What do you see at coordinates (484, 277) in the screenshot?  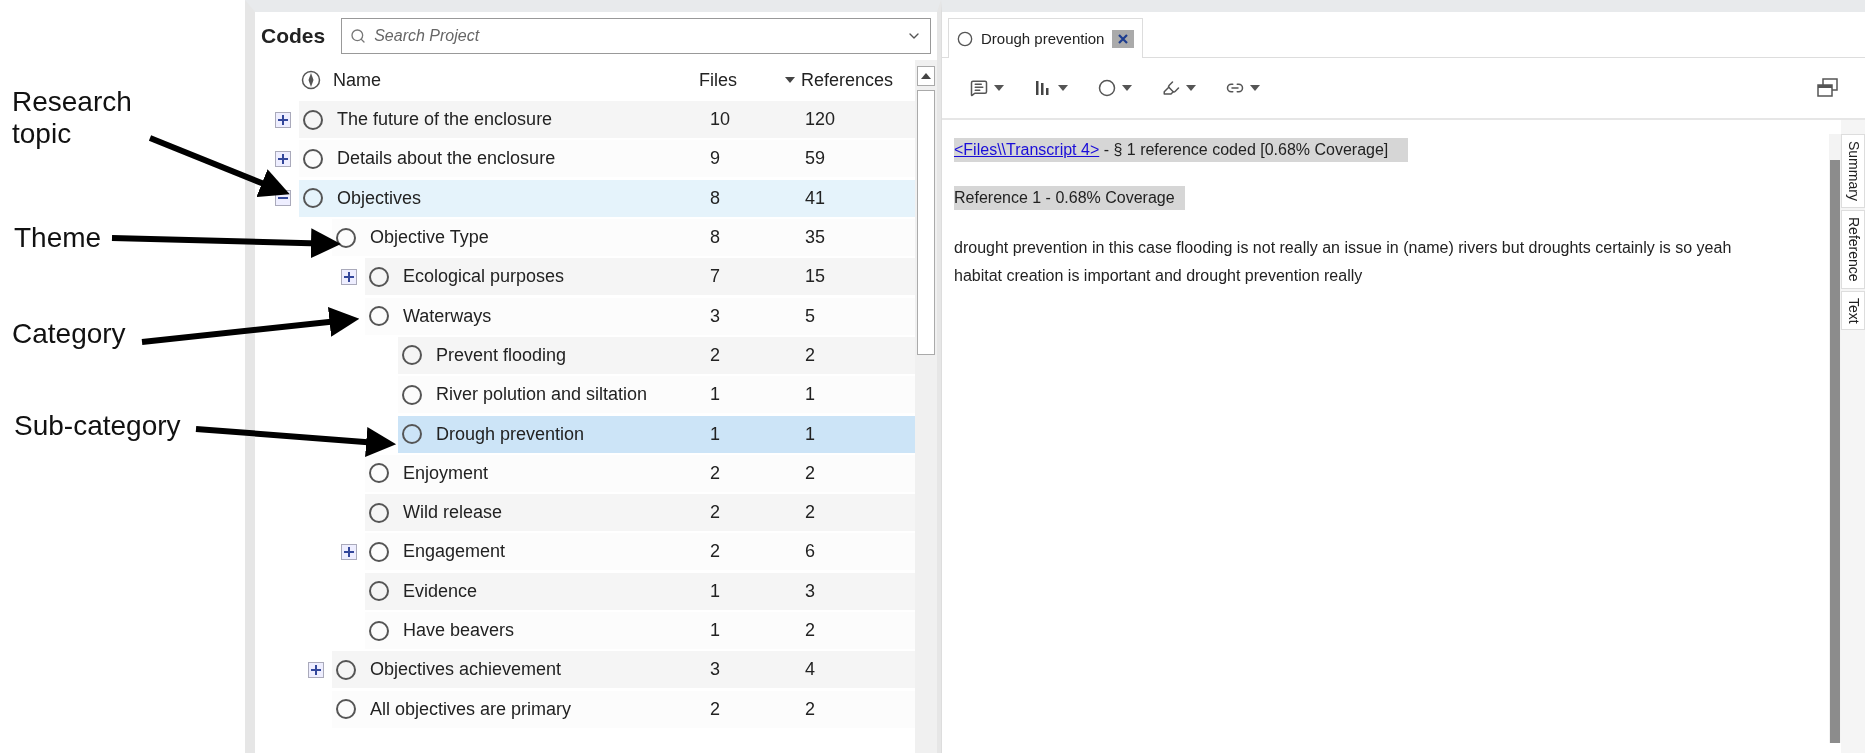 I see `code-name: Ecological purposes` at bounding box center [484, 277].